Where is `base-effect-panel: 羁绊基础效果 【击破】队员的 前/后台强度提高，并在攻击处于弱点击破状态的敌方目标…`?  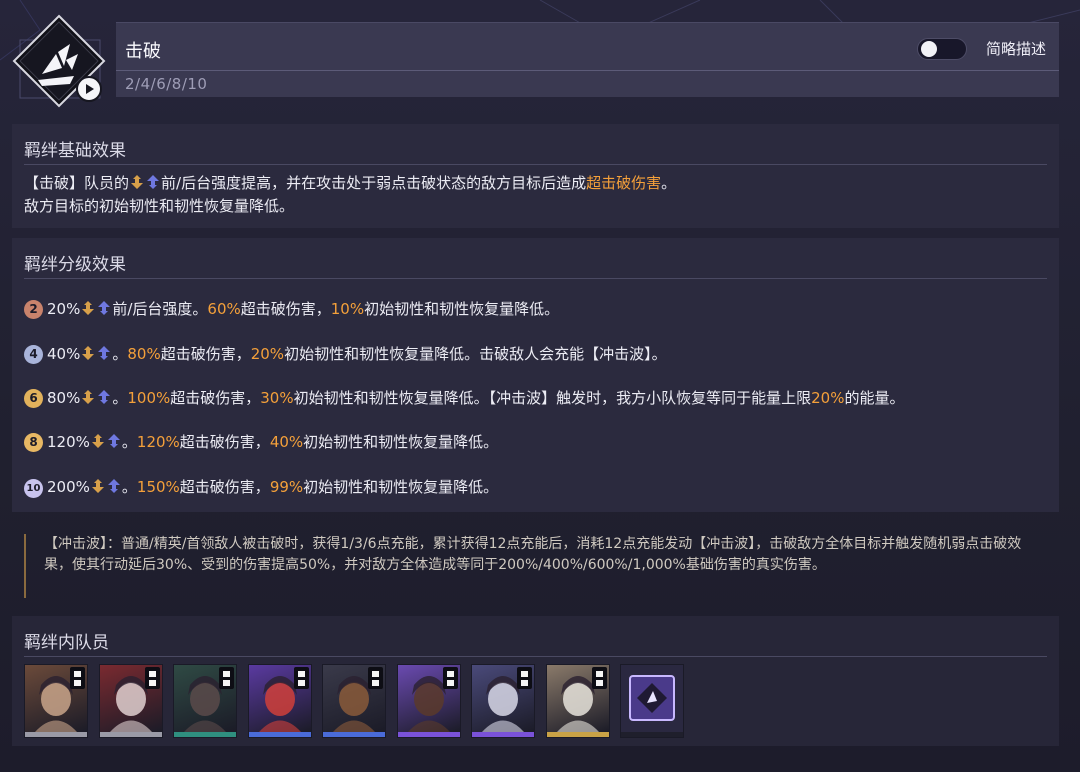 base-effect-panel: 羁绊基础效果 【击破】队员的 前/后台强度提高，并在攻击处于弱点击破状态的敌方目标… is located at coordinates (535, 176).